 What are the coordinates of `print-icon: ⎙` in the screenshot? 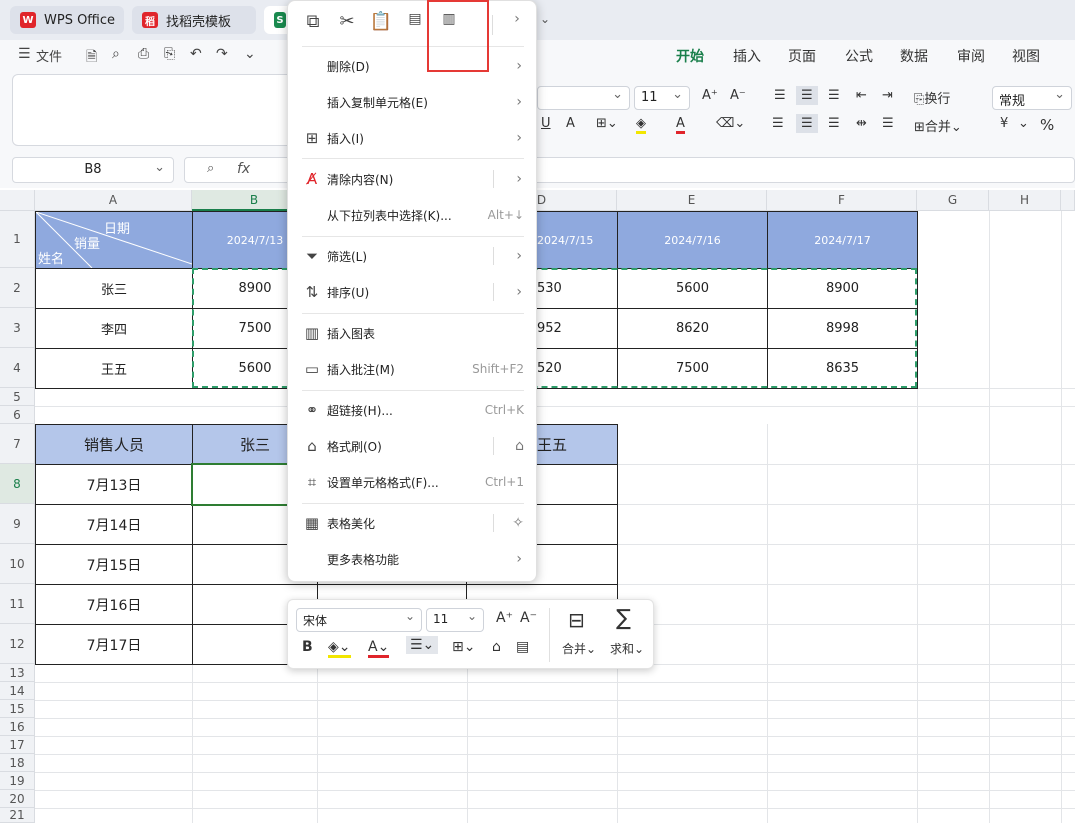 It's located at (143, 54).